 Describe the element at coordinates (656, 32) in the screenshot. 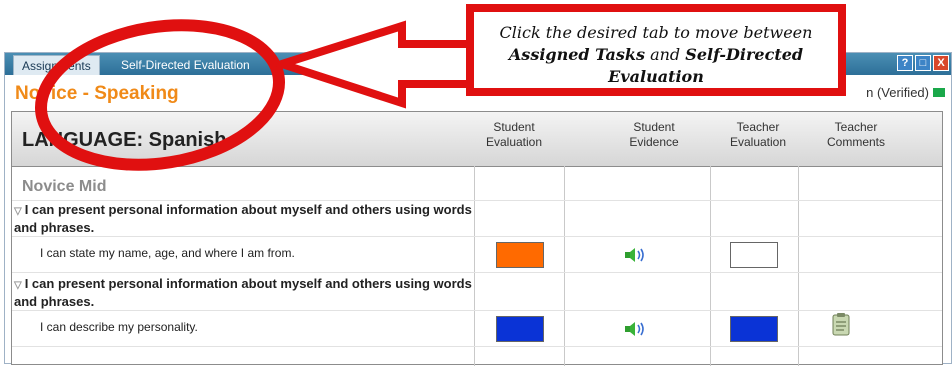

I see `annotation-text-prefix: Click the desired tab to move between` at that location.